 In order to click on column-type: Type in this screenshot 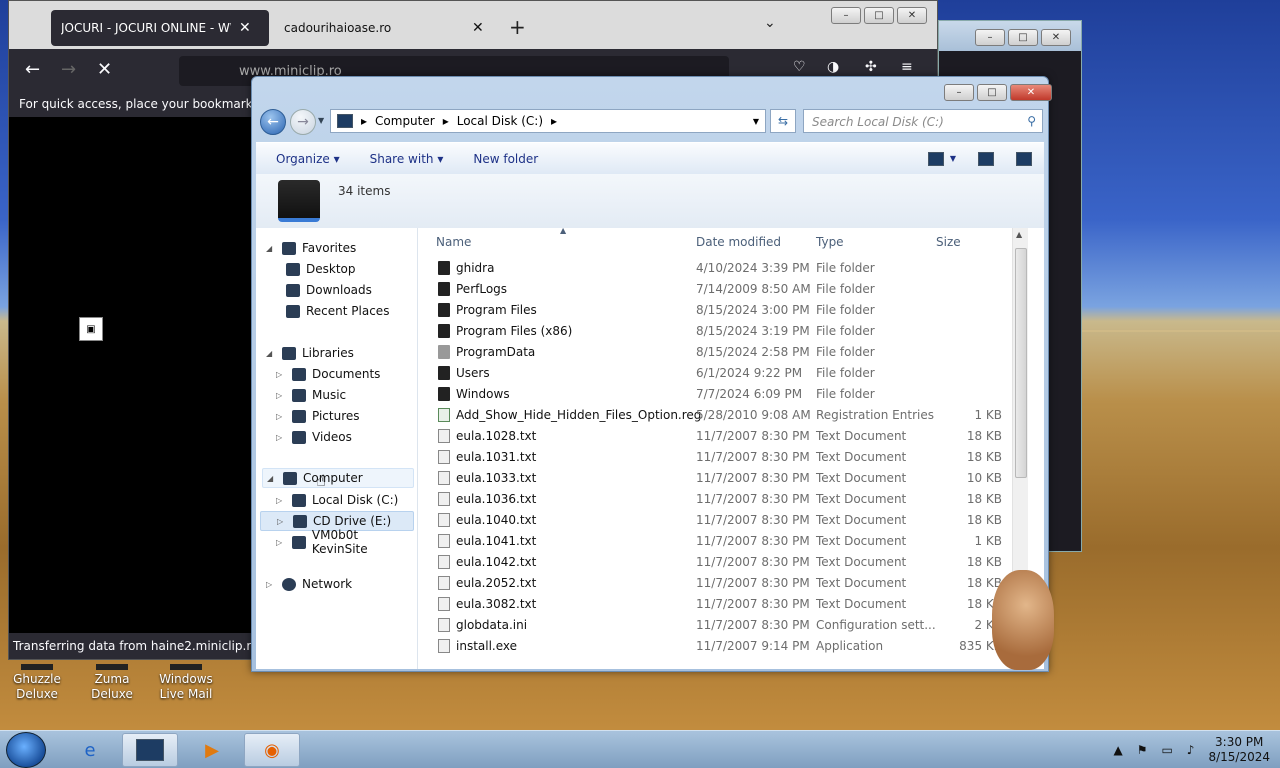, I will do `click(830, 242)`.